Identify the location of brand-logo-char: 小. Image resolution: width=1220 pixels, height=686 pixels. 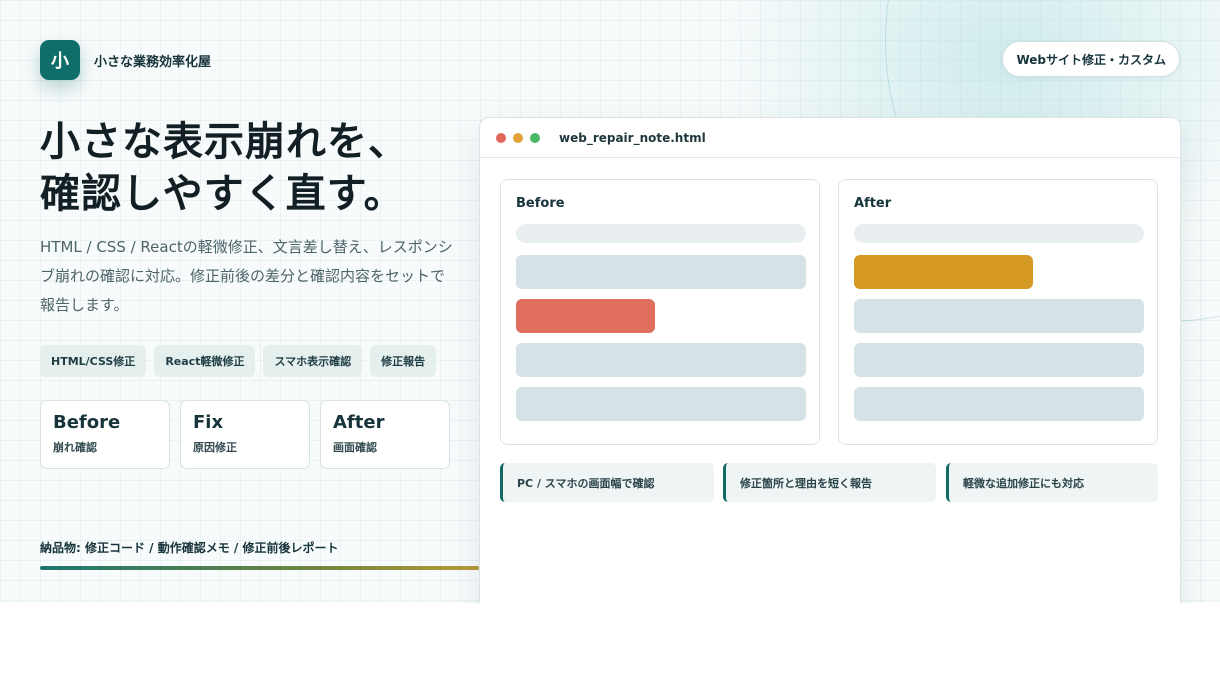
(60, 61).